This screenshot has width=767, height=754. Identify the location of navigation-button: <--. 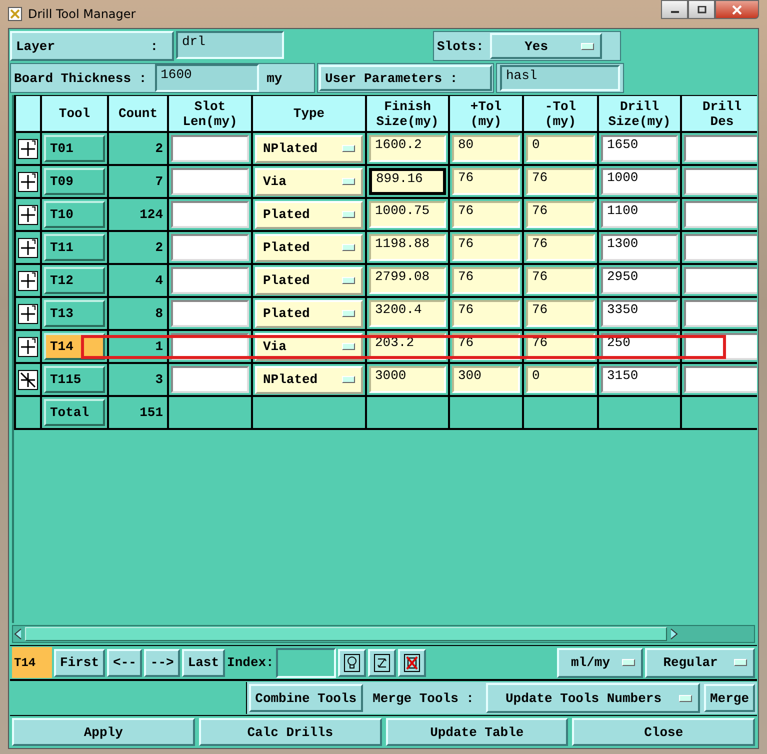
(124, 662).